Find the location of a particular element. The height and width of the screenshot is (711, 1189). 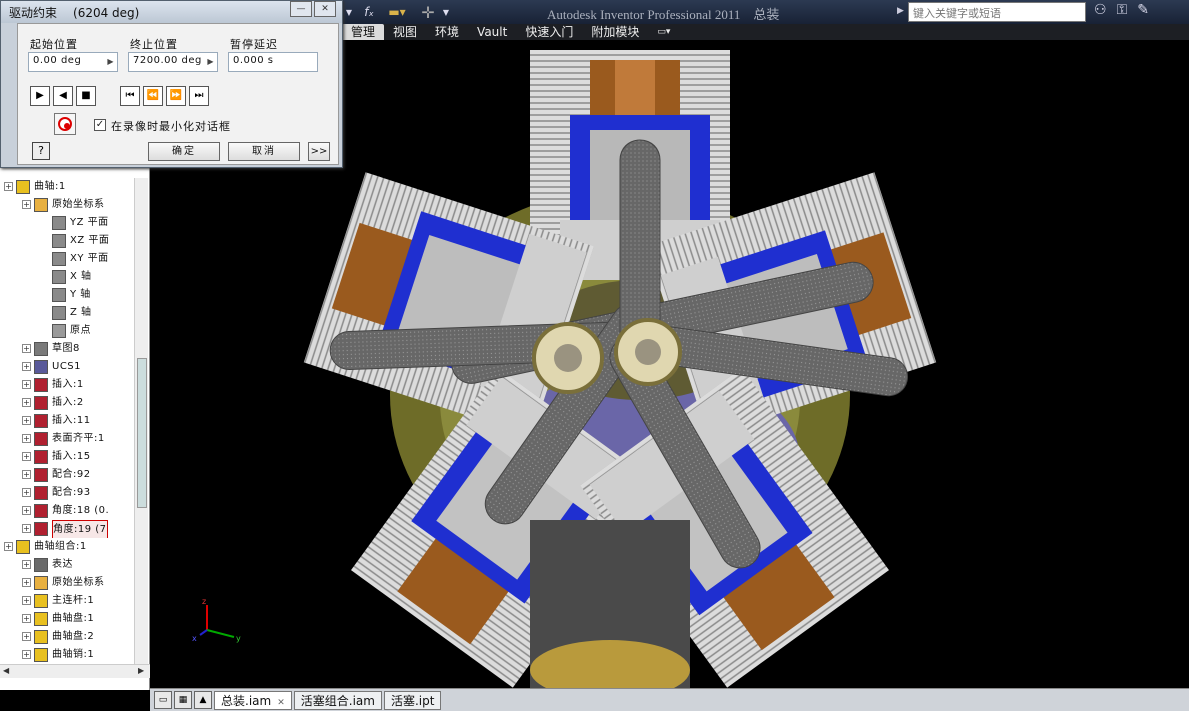

tree-node: 原点 is located at coordinates (69, 331).